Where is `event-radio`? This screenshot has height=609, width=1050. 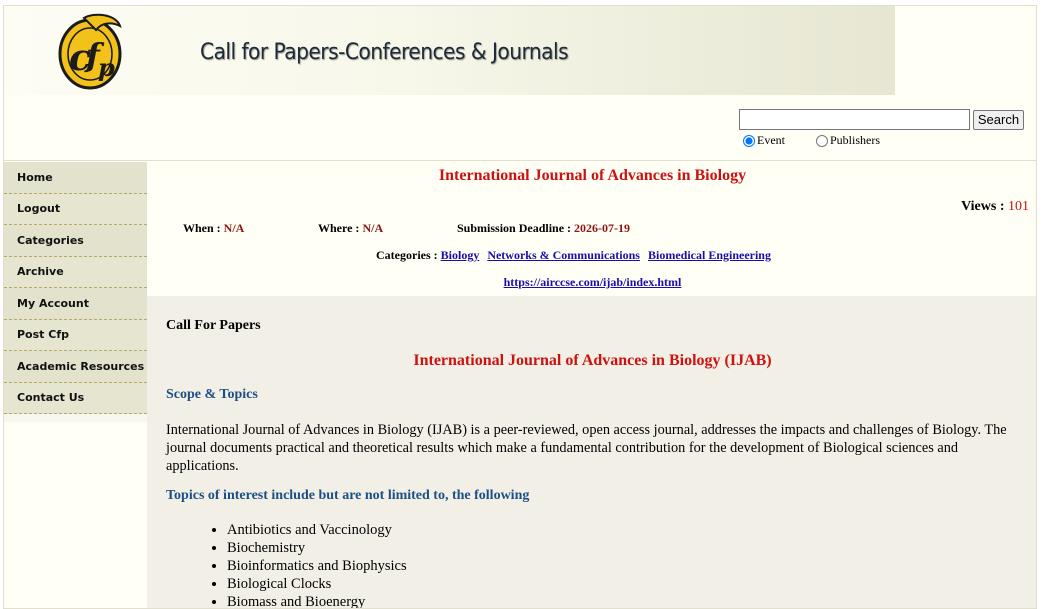
event-radio is located at coordinates (749, 140).